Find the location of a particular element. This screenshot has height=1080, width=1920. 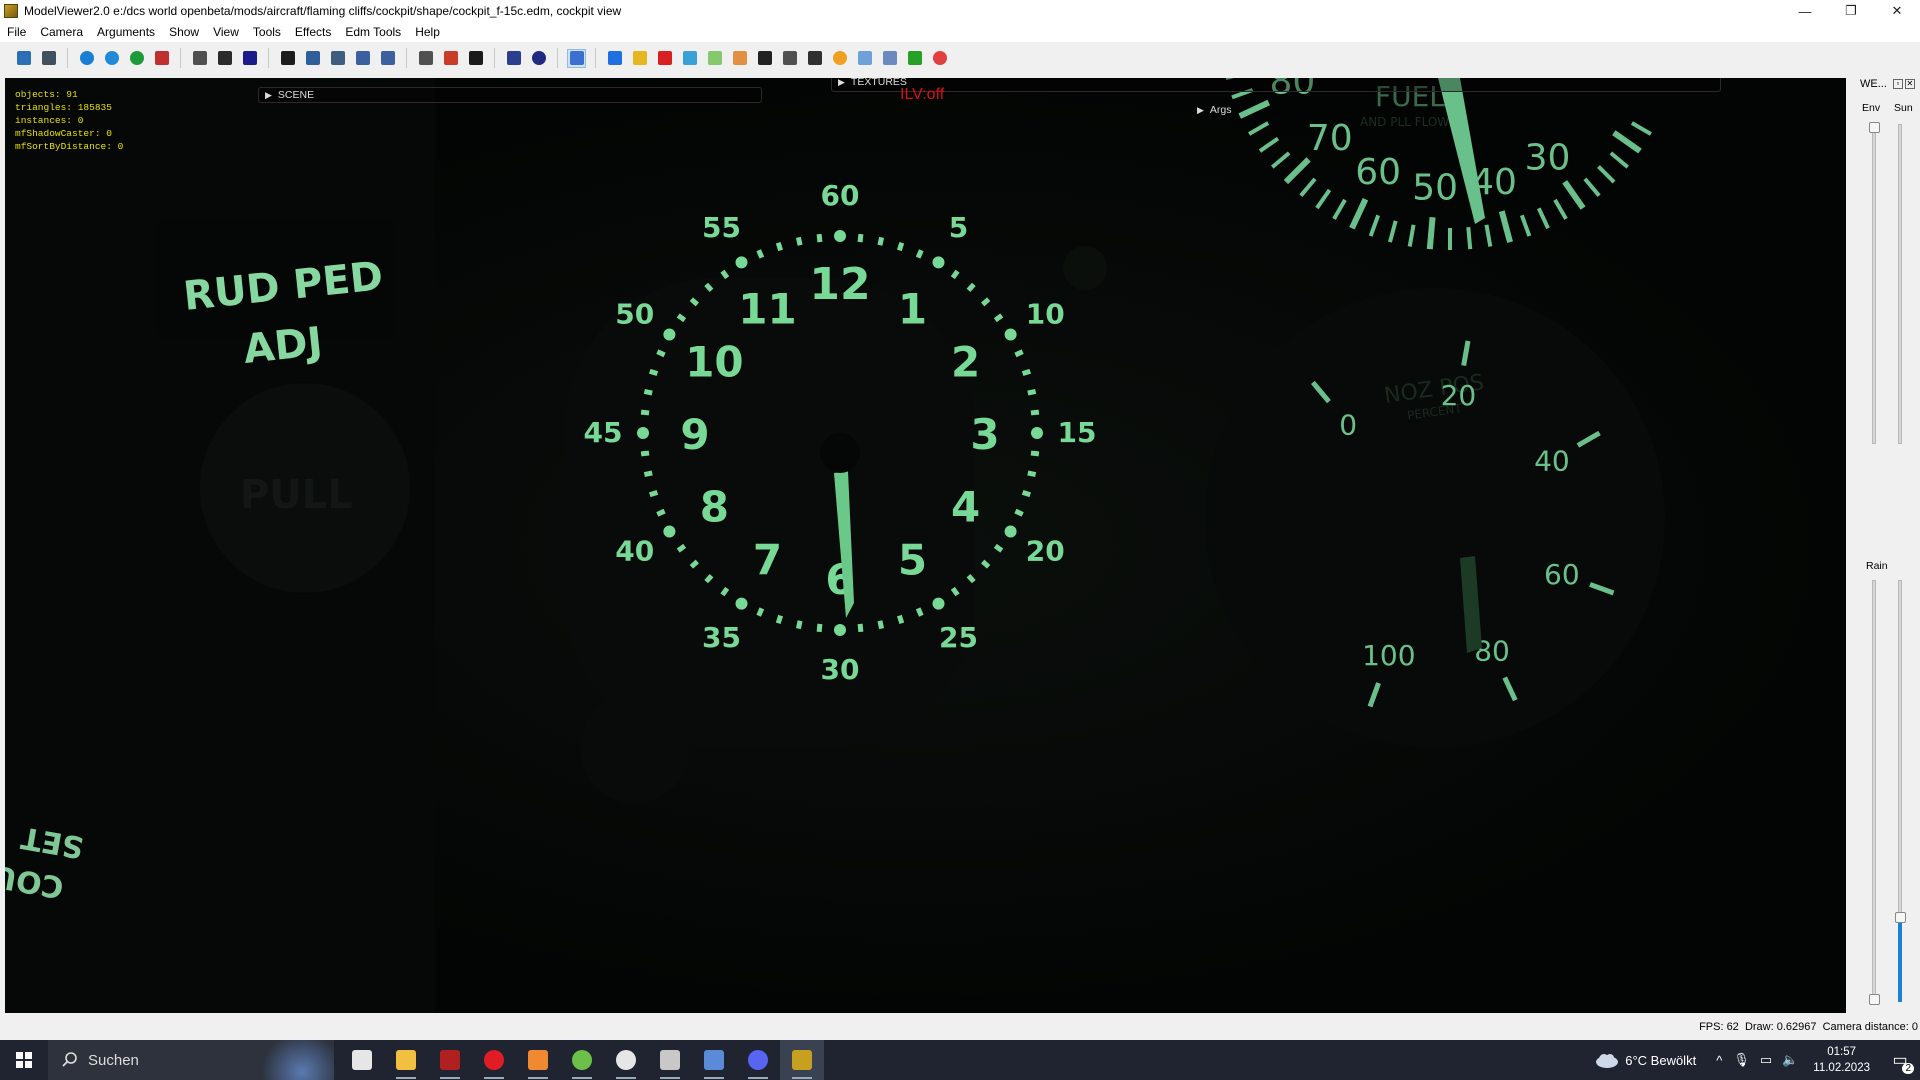

filter-icon is located at coordinates (312, 58).